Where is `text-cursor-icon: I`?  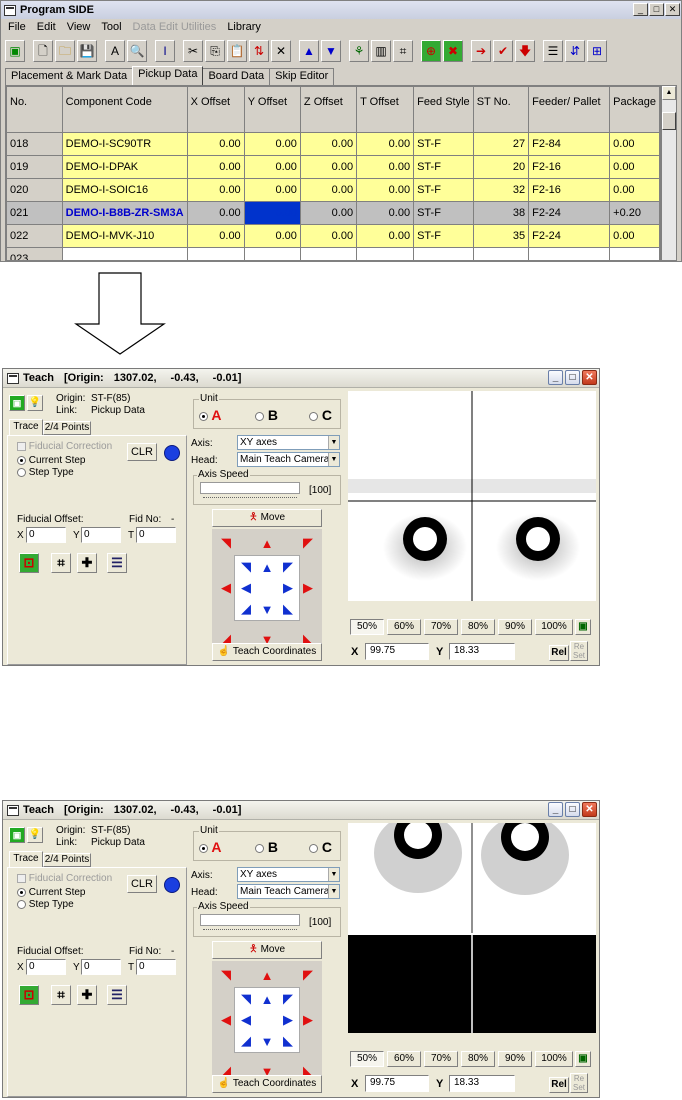
text-cursor-icon: I is located at coordinates (165, 51).